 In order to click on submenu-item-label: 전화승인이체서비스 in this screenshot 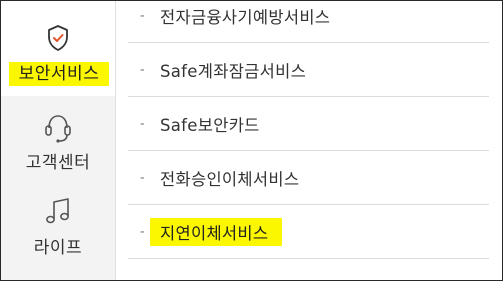, I will do `click(230, 179)`.